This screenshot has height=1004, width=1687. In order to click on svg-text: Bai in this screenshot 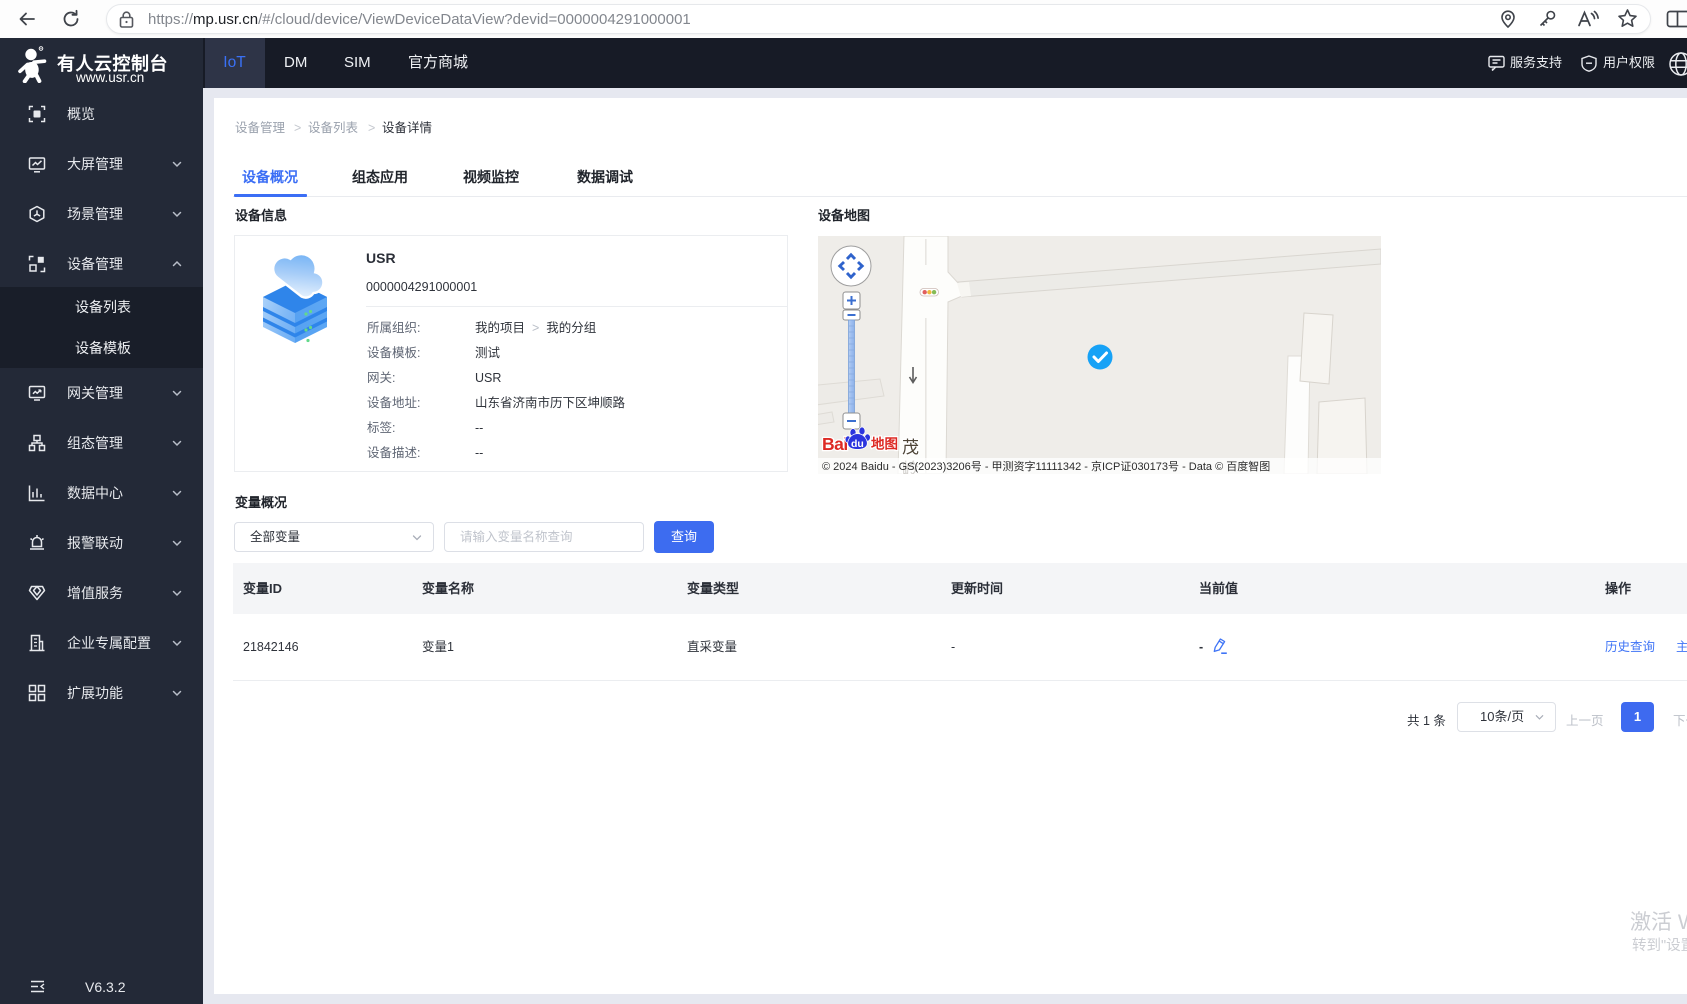, I will do `click(835, 444)`.